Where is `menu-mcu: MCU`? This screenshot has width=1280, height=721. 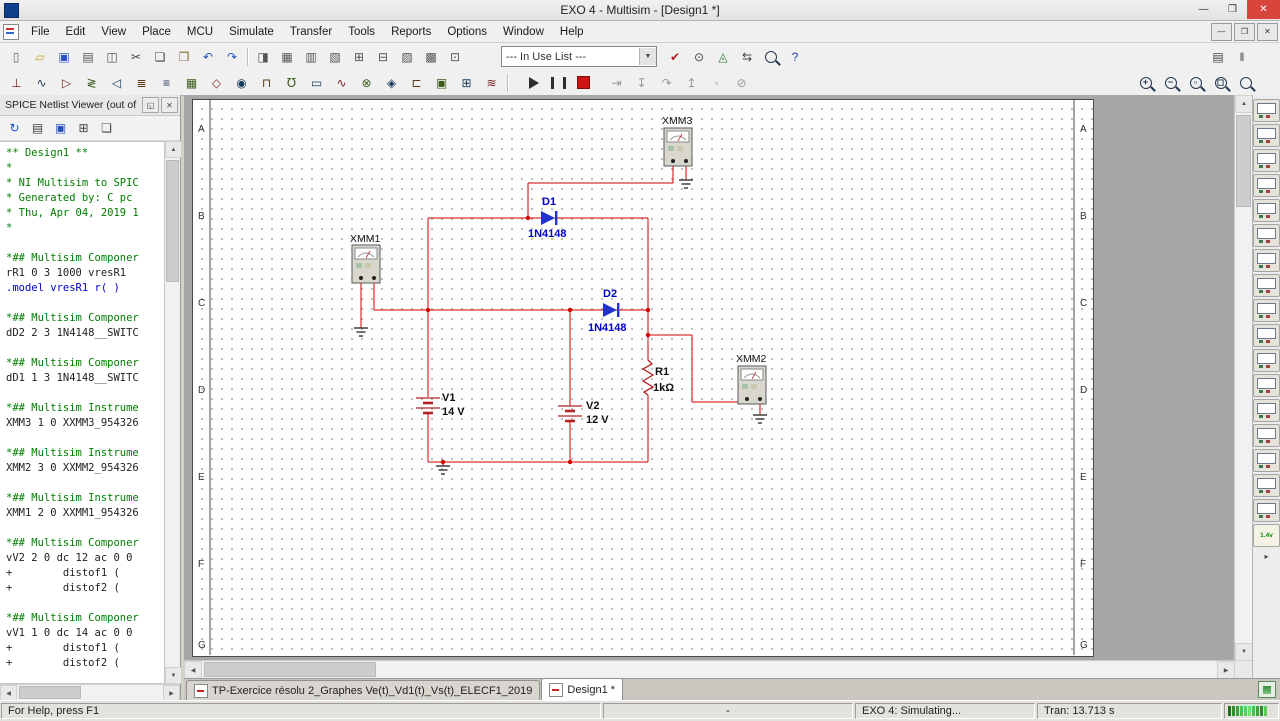 menu-mcu: MCU is located at coordinates (200, 31).